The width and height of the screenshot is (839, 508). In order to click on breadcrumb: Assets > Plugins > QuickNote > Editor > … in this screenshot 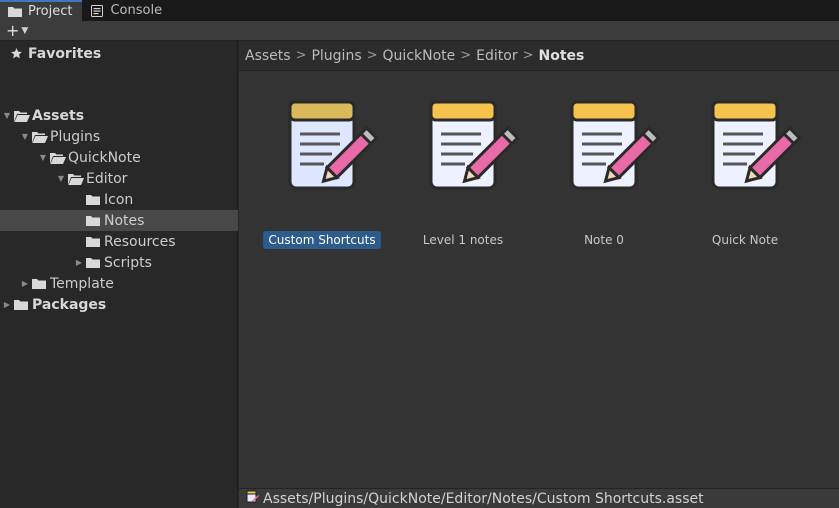, I will do `click(539, 56)`.